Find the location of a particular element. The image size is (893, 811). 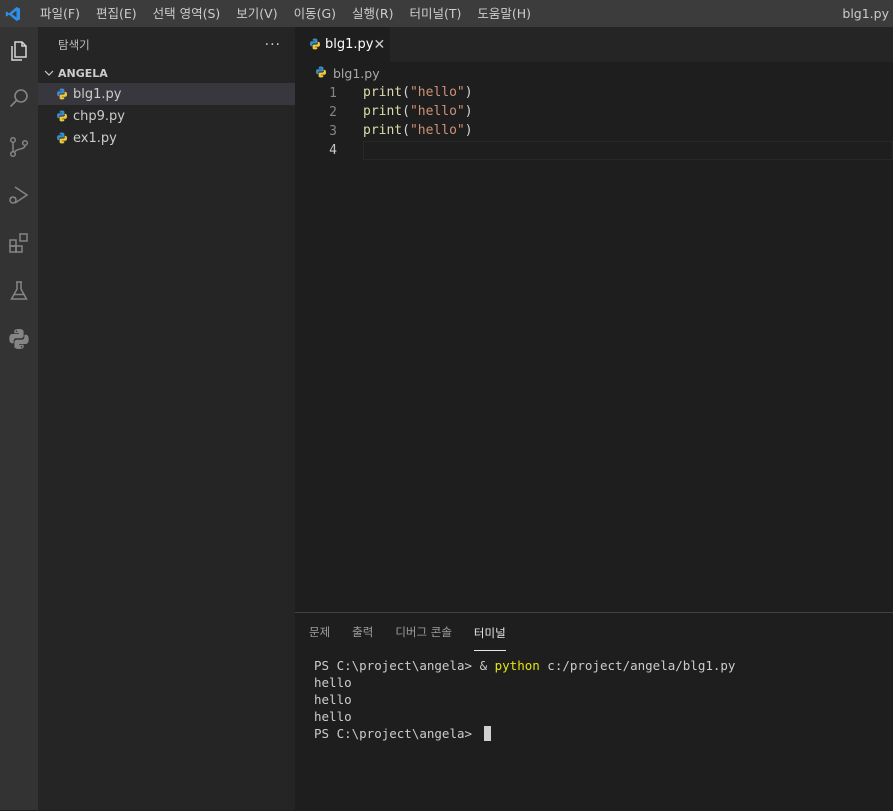

file-label: blg1.py is located at coordinates (97, 94).